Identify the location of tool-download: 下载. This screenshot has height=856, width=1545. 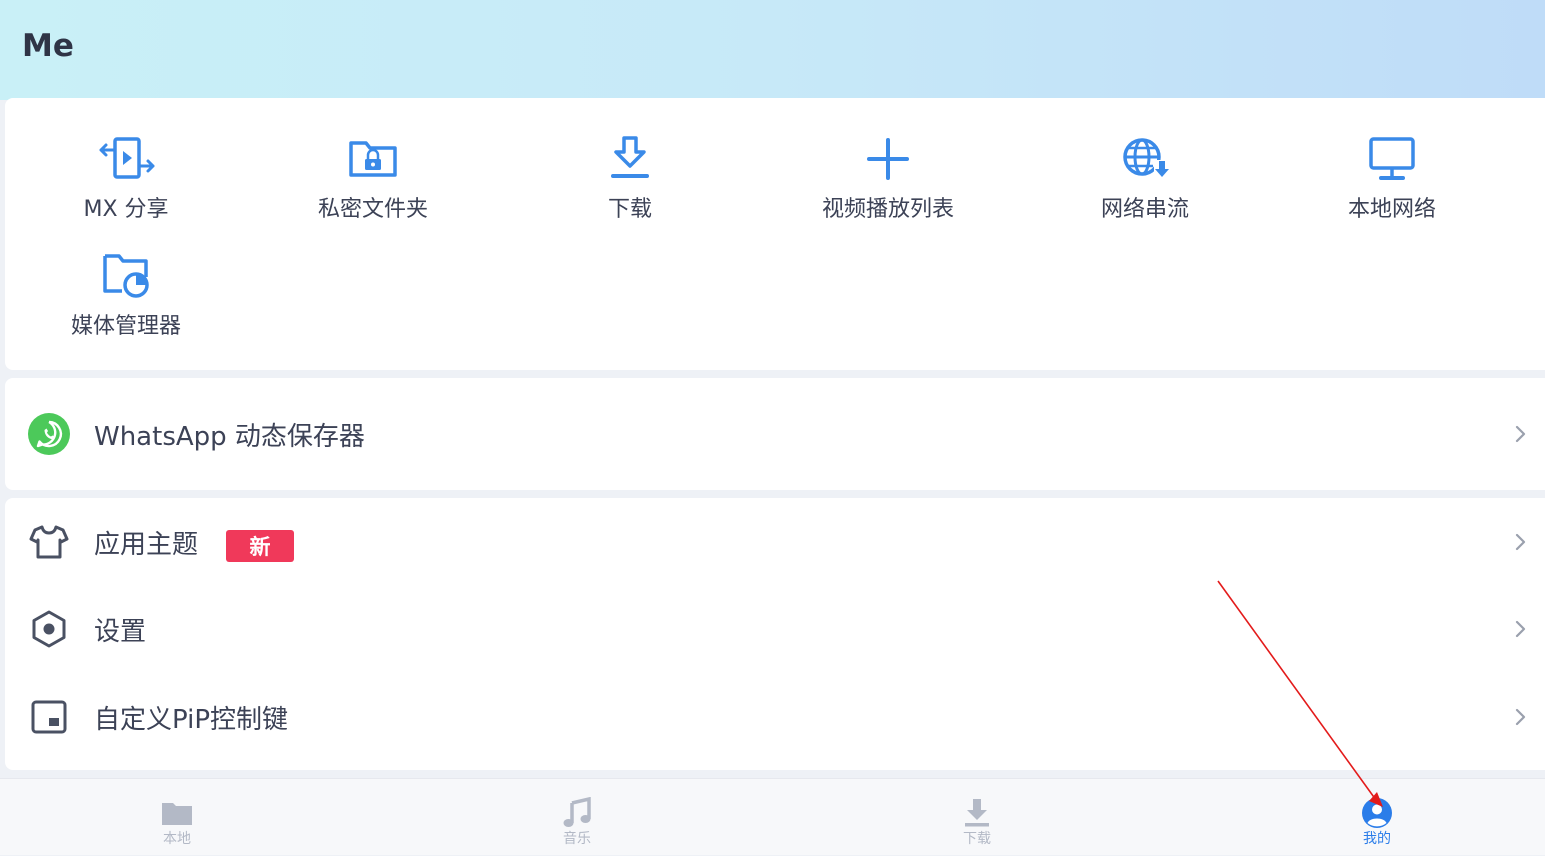
(630, 178).